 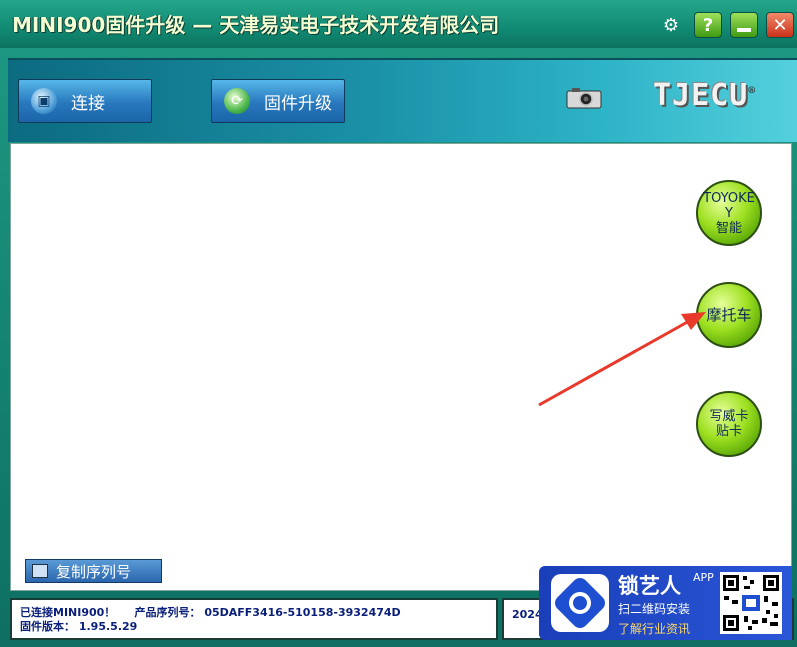 What do you see at coordinates (752, 90) in the screenshot?
I see `registered-mark: ®` at bounding box center [752, 90].